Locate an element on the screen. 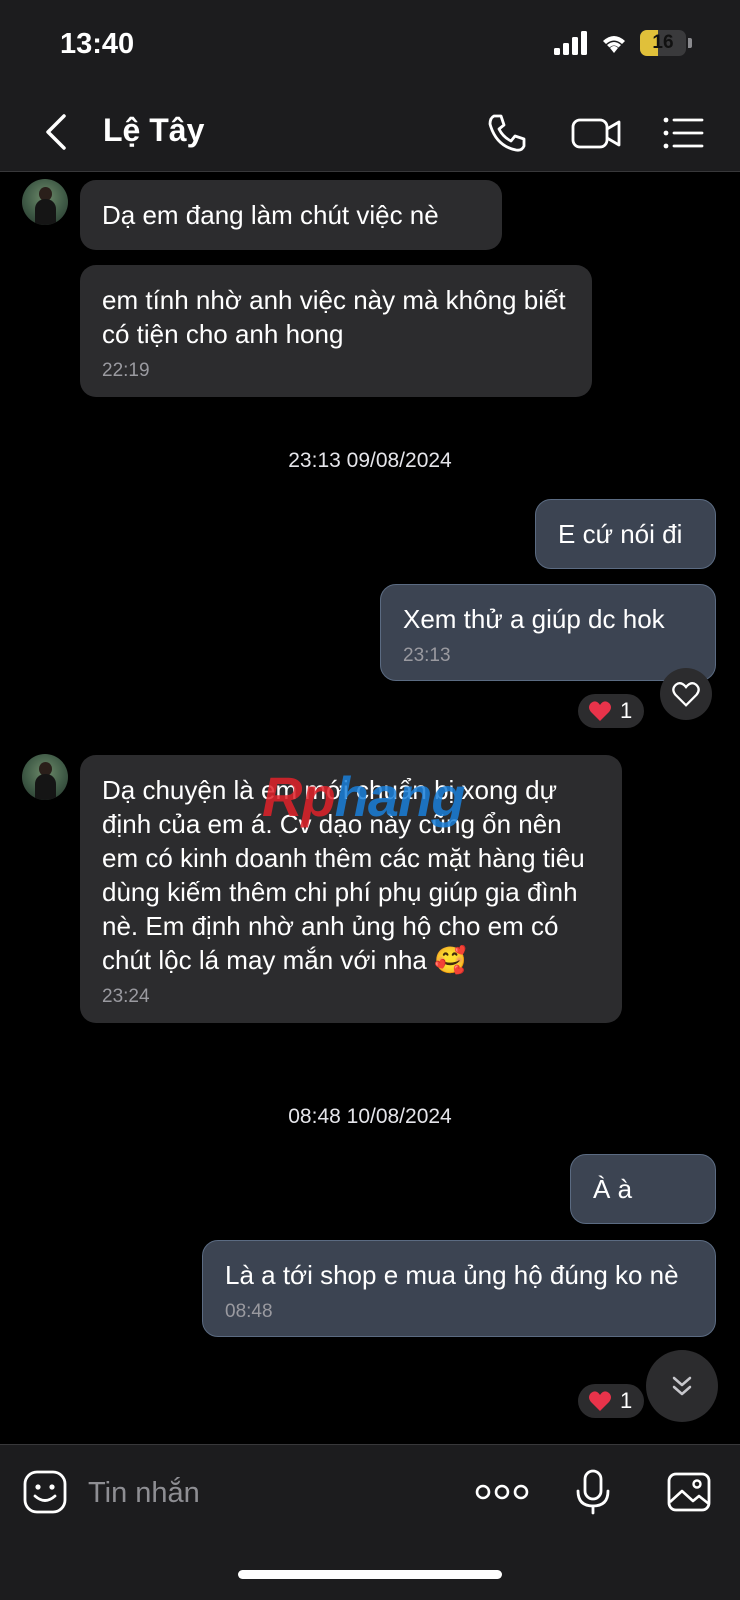 This screenshot has height=1600, width=740. more-options-icon is located at coordinates (502, 1492).